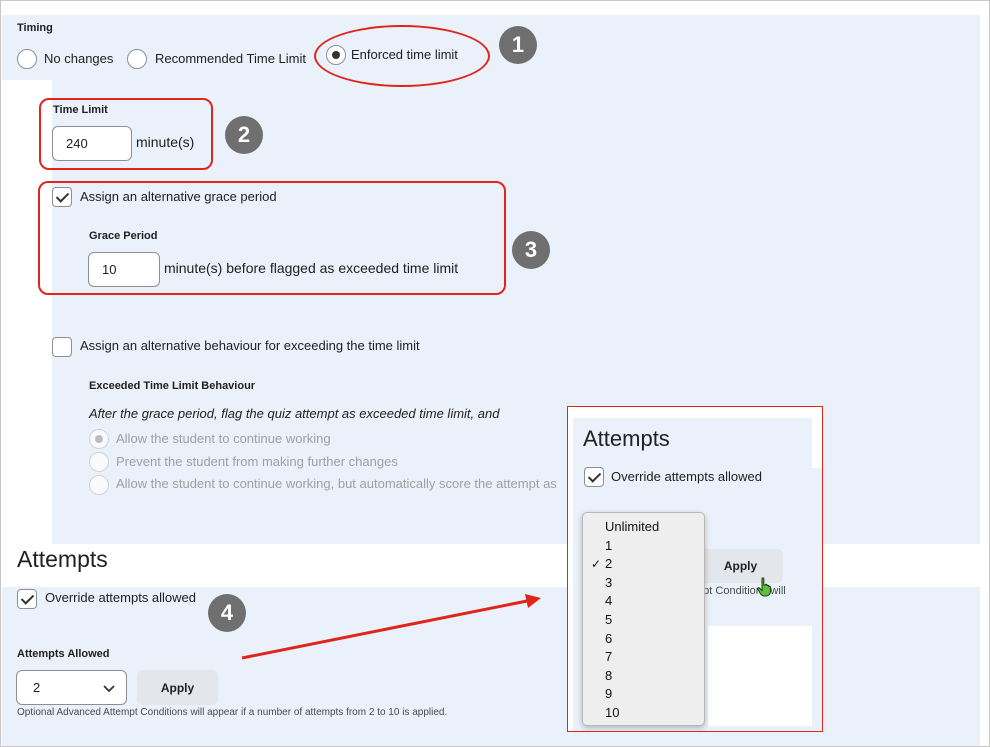 Image resolution: width=990 pixels, height=747 pixels. What do you see at coordinates (687, 476) in the screenshot?
I see `zoom-override-label: Override attempts allowed` at bounding box center [687, 476].